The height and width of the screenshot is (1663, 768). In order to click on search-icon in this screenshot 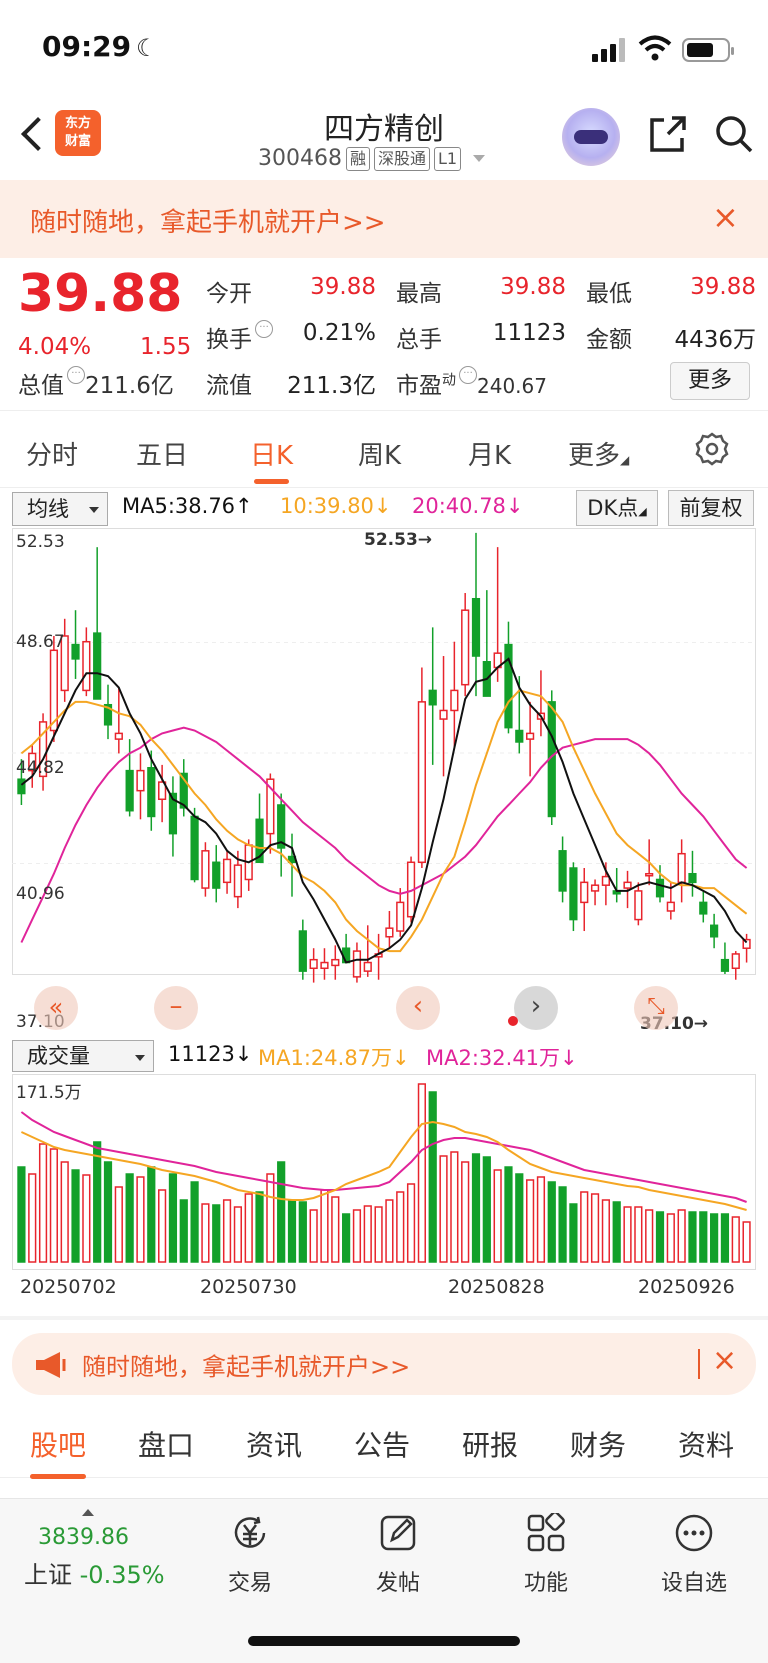, I will do `click(734, 134)`.